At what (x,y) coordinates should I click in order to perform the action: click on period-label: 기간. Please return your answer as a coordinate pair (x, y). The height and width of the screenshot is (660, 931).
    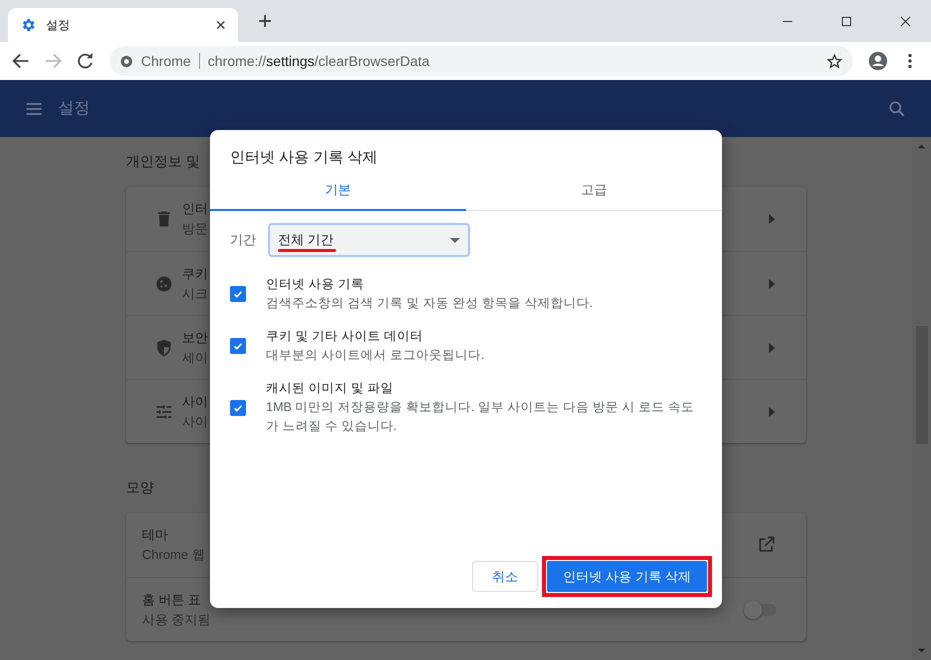
    Looking at the image, I should click on (243, 240).